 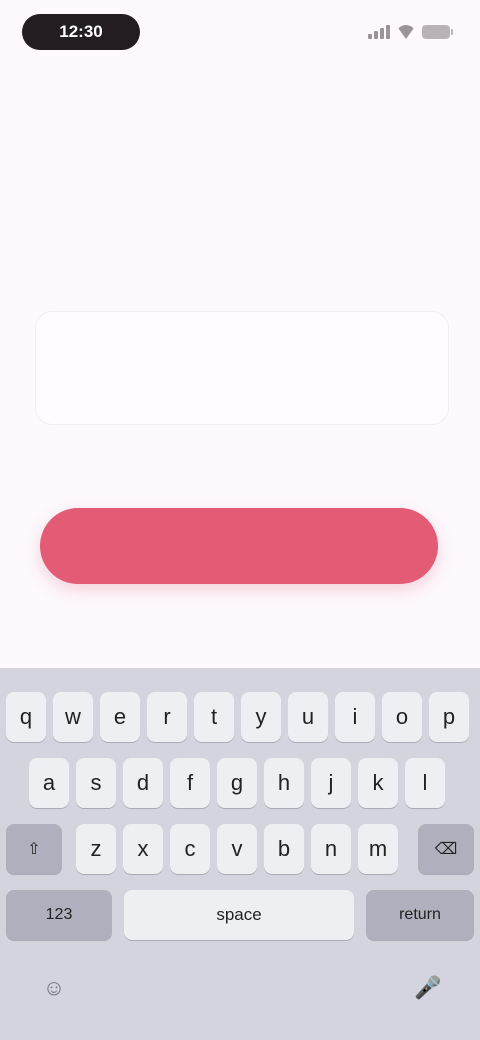 I want to click on status-time: 12:30, so click(x=81, y=32).